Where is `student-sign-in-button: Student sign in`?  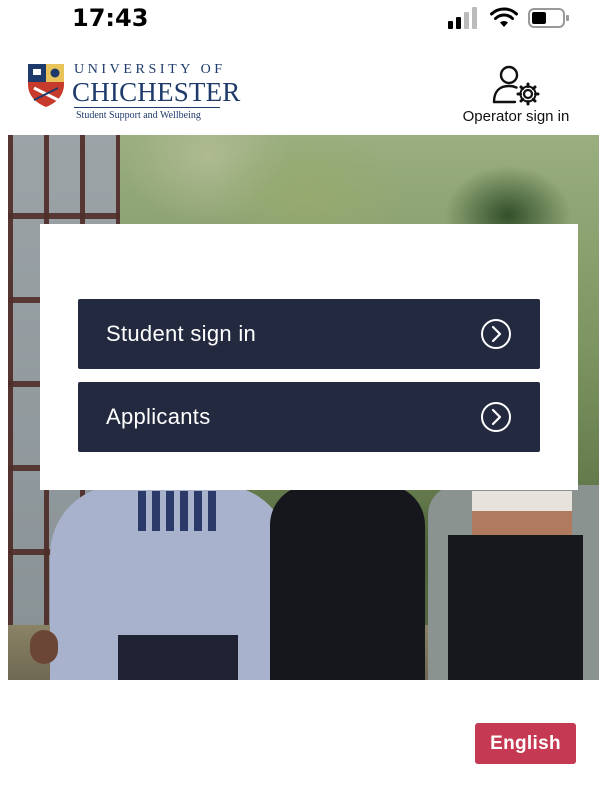
student-sign-in-button: Student sign in is located at coordinates (309, 334).